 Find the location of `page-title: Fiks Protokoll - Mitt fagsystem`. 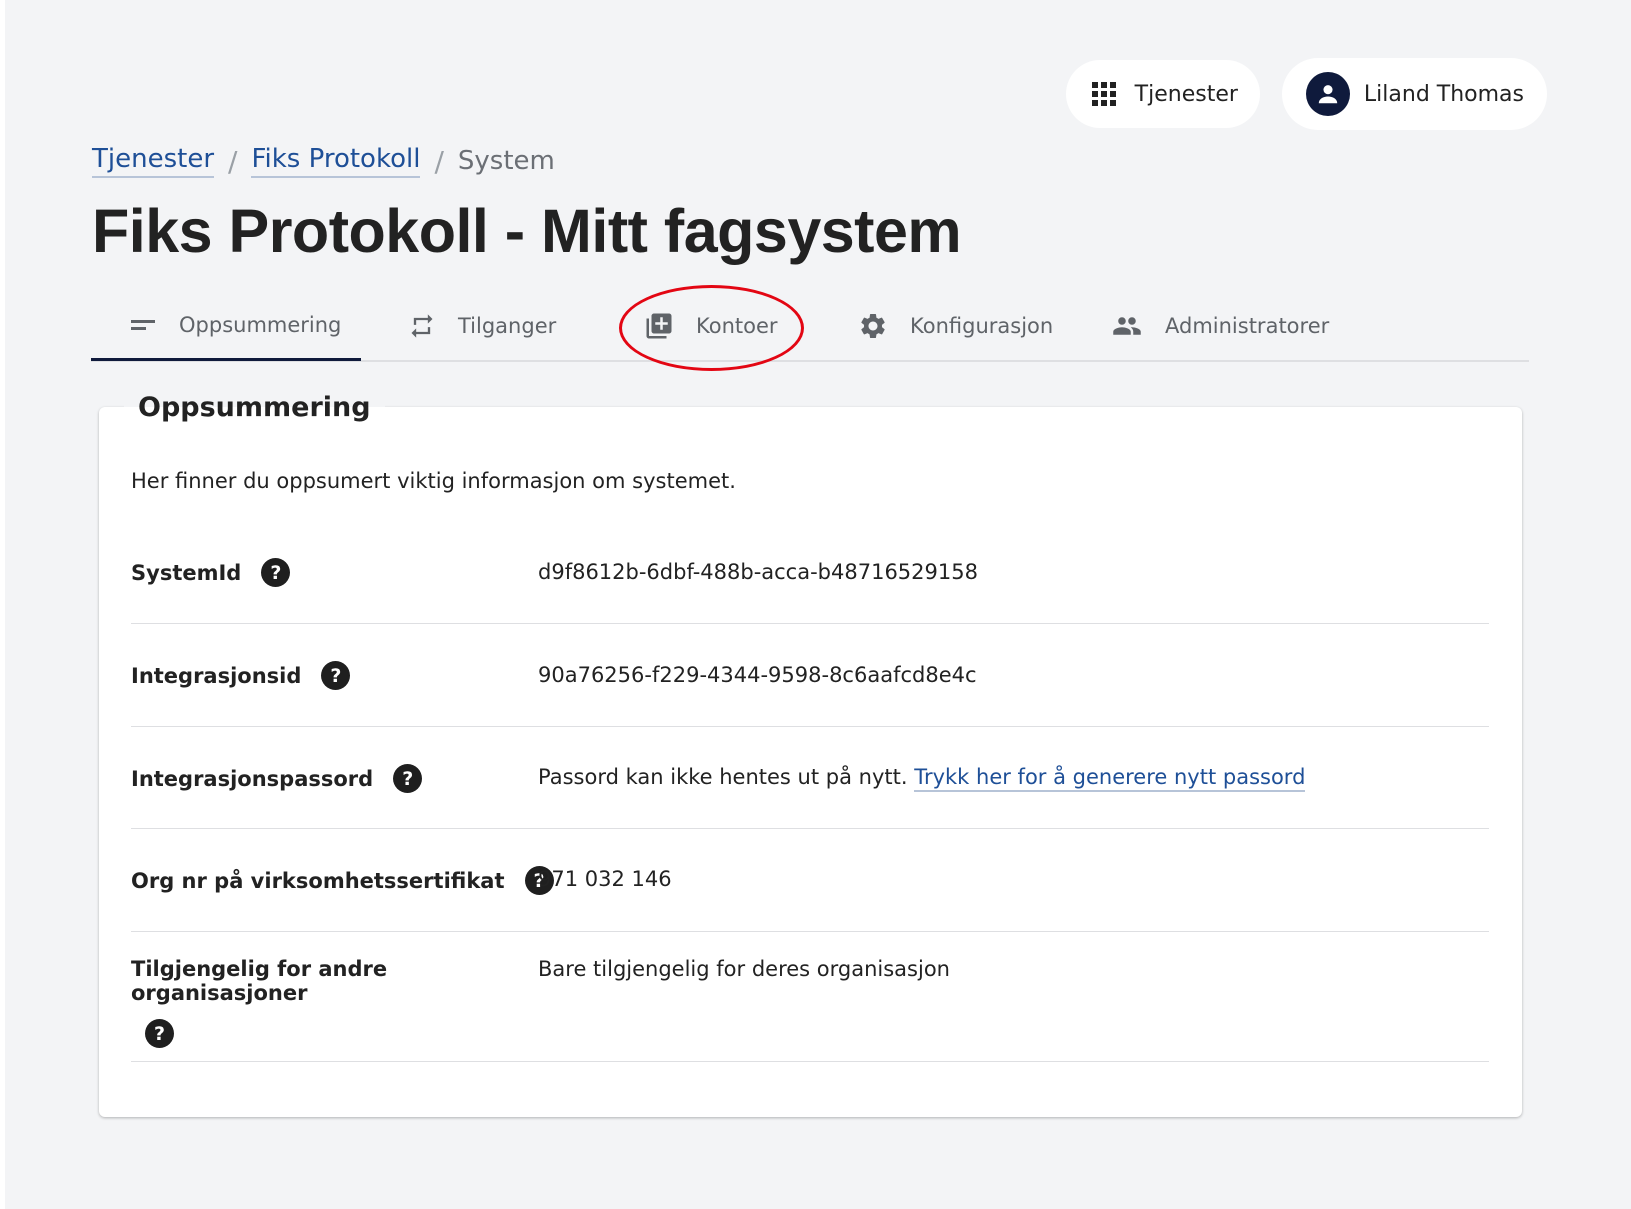

page-title: Fiks Protokoll - Mitt fagsystem is located at coordinates (527, 231).